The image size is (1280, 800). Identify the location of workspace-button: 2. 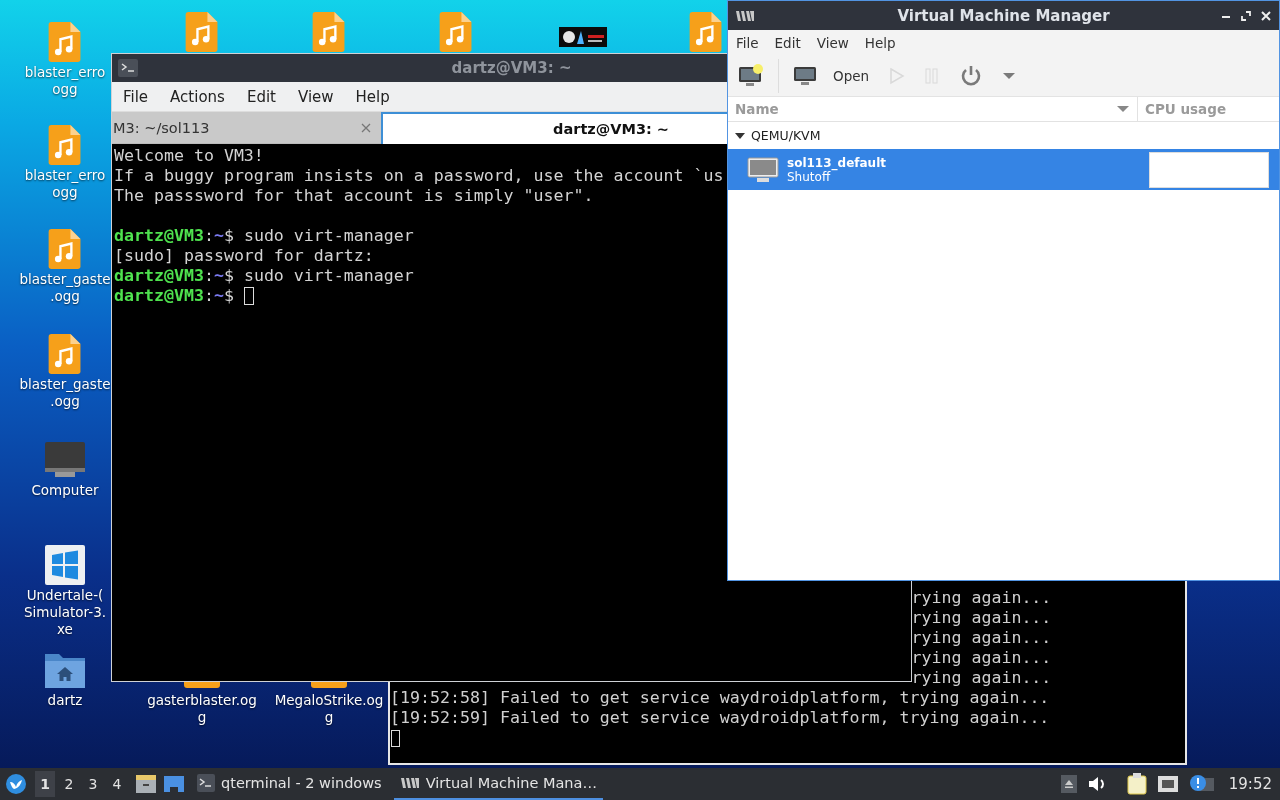
(69, 784).